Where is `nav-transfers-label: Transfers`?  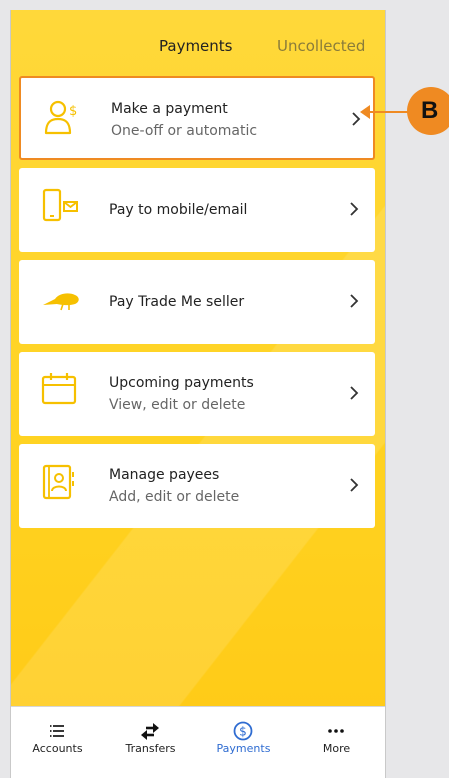
nav-transfers-label: Transfers is located at coordinates (150, 748).